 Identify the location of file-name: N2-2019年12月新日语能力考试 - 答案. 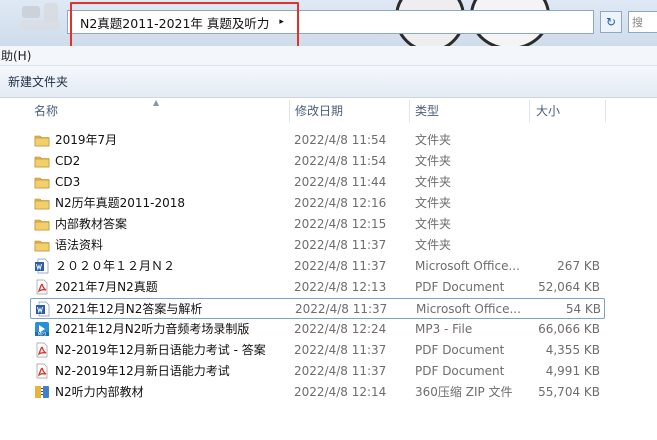
(160, 350).